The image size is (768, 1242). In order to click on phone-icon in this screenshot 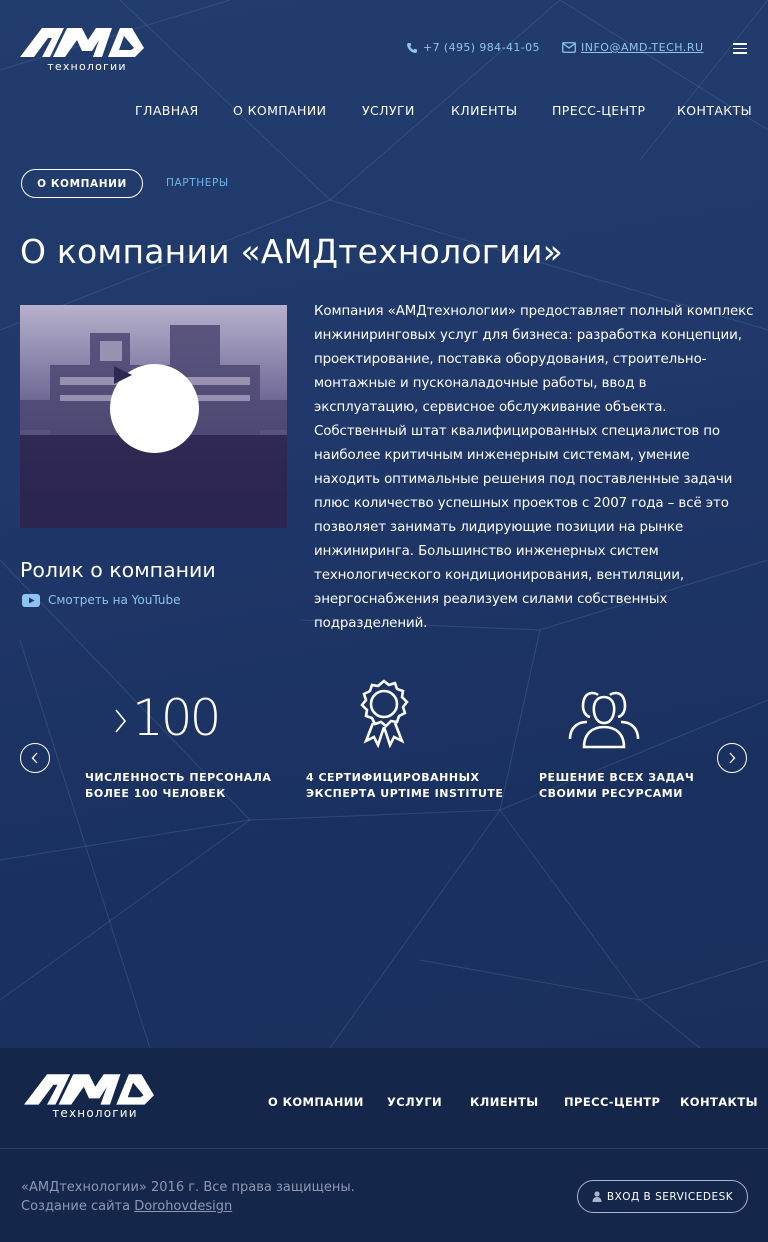, I will do `click(412, 47)`.